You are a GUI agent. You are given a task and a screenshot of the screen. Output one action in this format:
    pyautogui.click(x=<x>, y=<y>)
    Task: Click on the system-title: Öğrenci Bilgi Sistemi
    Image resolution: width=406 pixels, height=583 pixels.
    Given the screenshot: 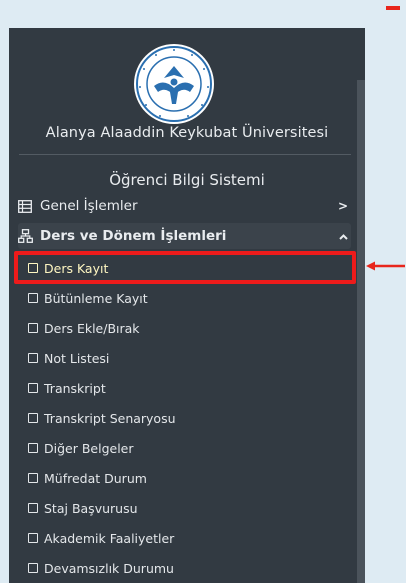 What is the action you would take?
    pyautogui.click(x=187, y=180)
    